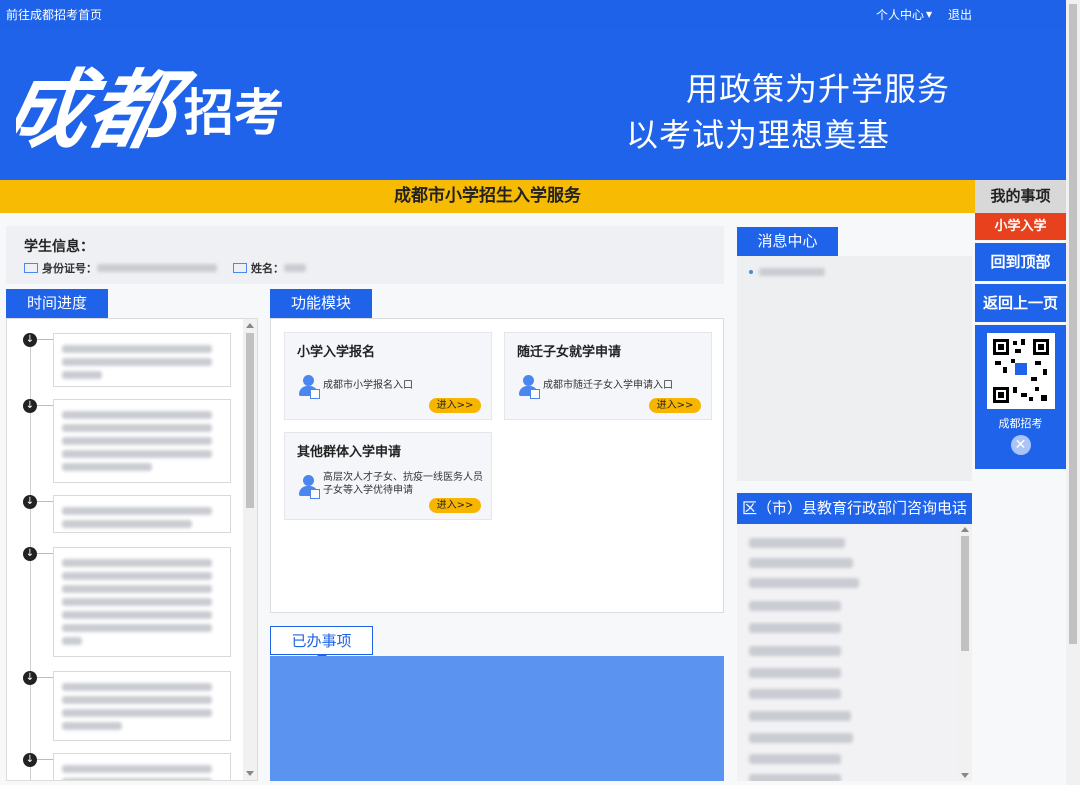  I want to click on primary-school-registration-card: 小学入学报名 成都市小学报名入口 进入>>, so click(388, 376).